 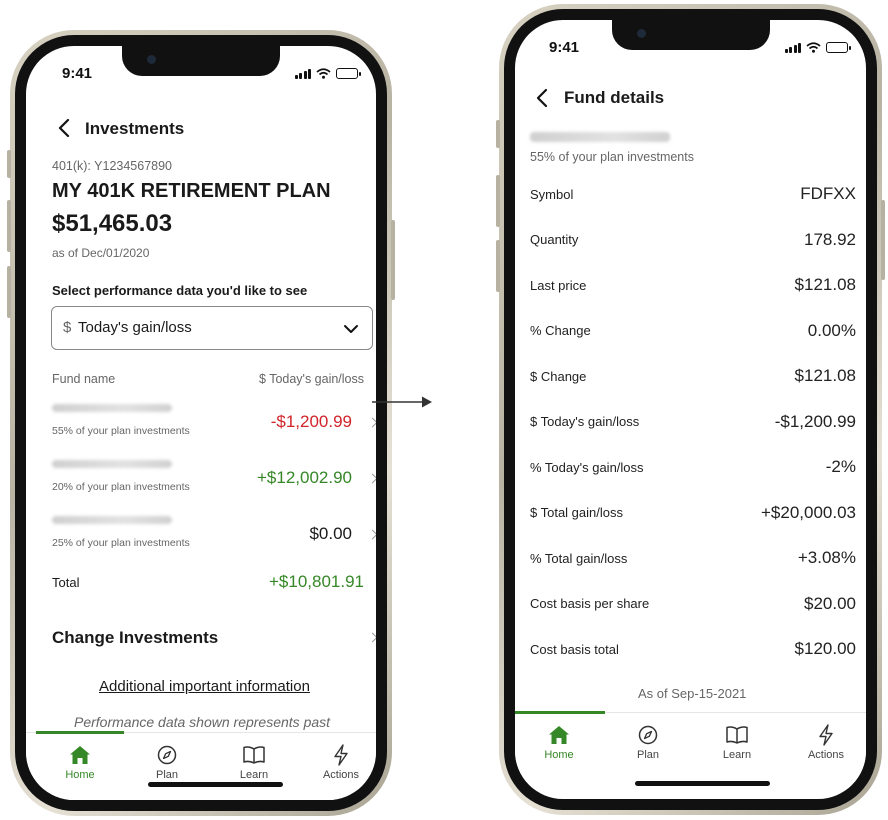 What do you see at coordinates (66, 582) in the screenshot?
I see `total-label: Total` at bounding box center [66, 582].